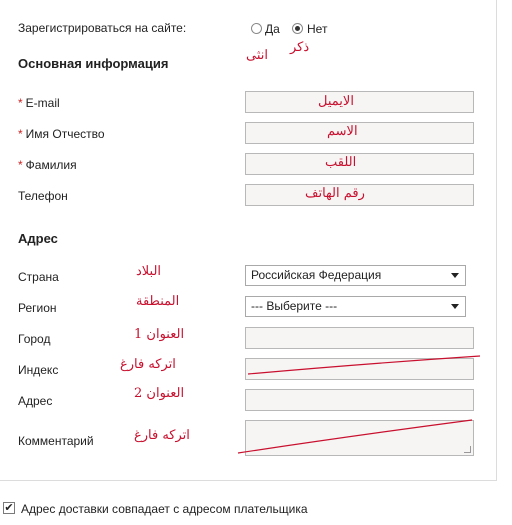 This screenshot has height=525, width=512. Describe the element at coordinates (9, 508) in the screenshot. I see `delivery-checkbox: ✔` at that location.